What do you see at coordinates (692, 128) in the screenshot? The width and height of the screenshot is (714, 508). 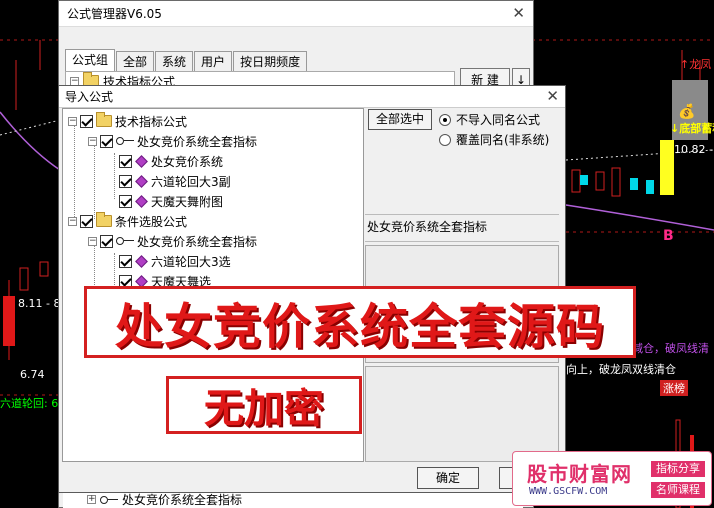 I see `bottom-accumulate-label: ↓底部蓄积` at bounding box center [692, 128].